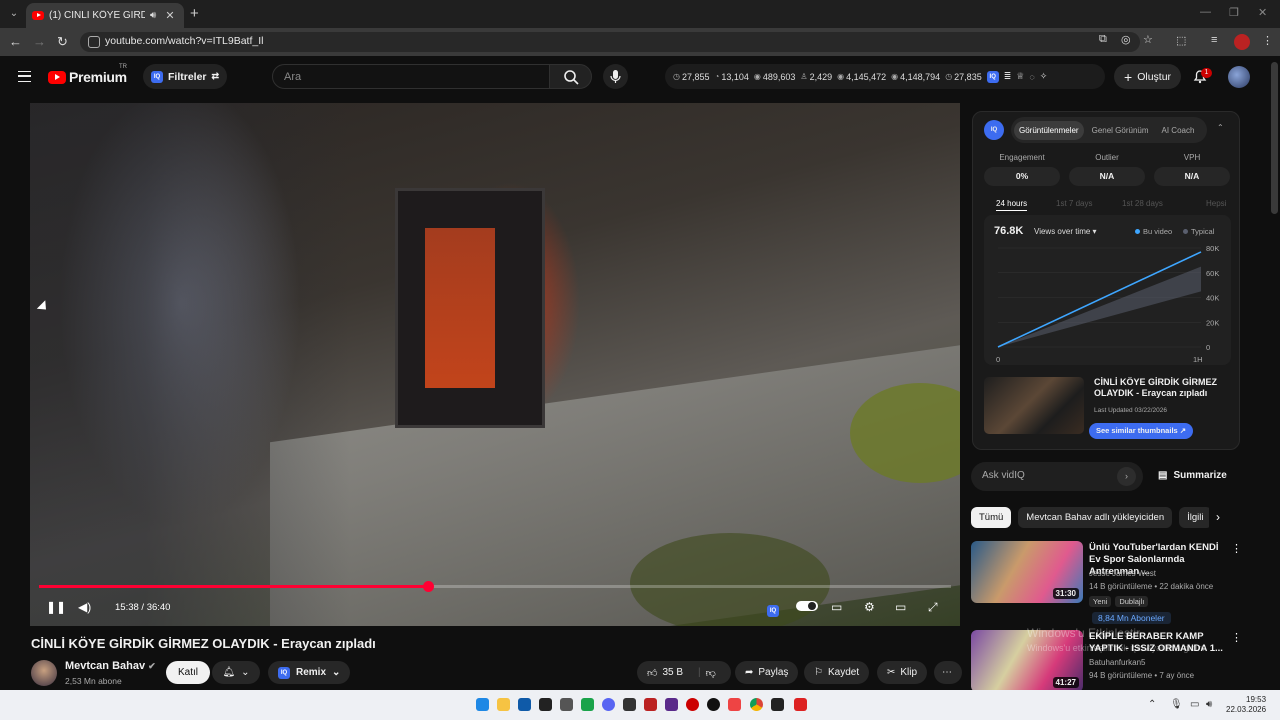 The width and height of the screenshot is (1280, 720). What do you see at coordinates (1049, 130) in the screenshot?
I see `tab-views: Görüntülenmeler` at bounding box center [1049, 130].